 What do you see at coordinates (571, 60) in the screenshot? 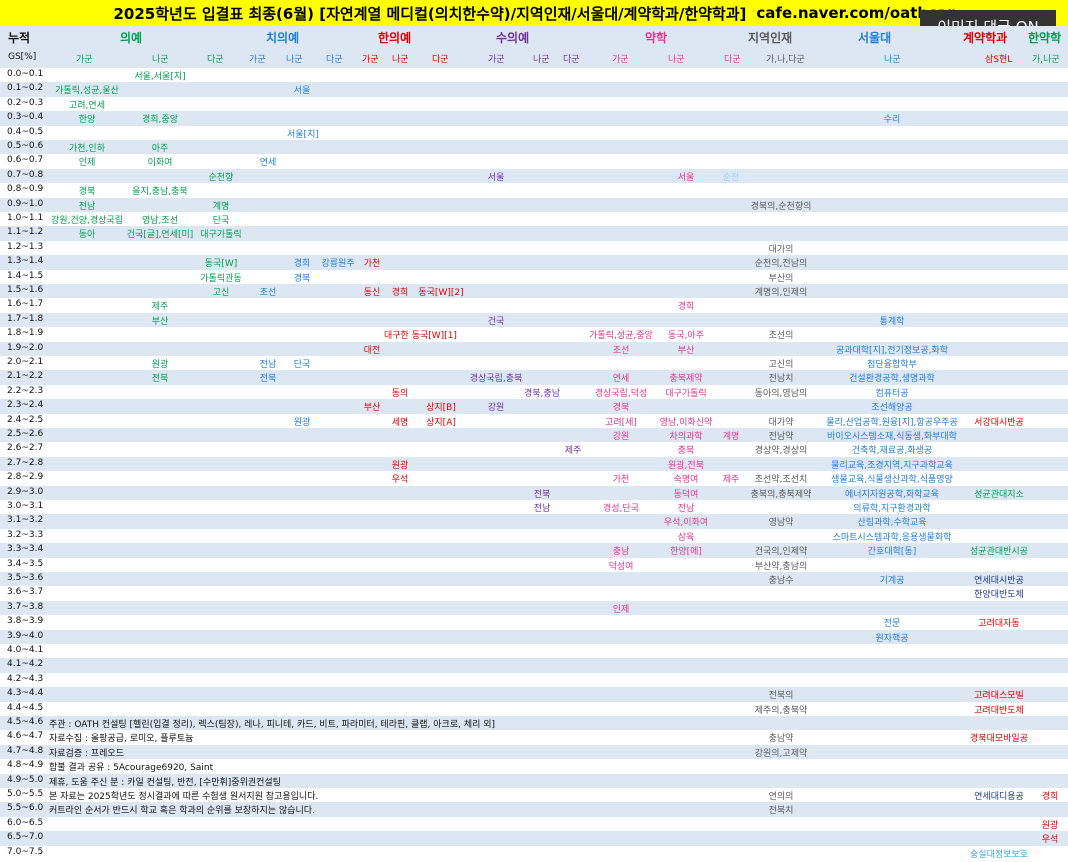
I see `subheader-12: 다군` at bounding box center [571, 60].